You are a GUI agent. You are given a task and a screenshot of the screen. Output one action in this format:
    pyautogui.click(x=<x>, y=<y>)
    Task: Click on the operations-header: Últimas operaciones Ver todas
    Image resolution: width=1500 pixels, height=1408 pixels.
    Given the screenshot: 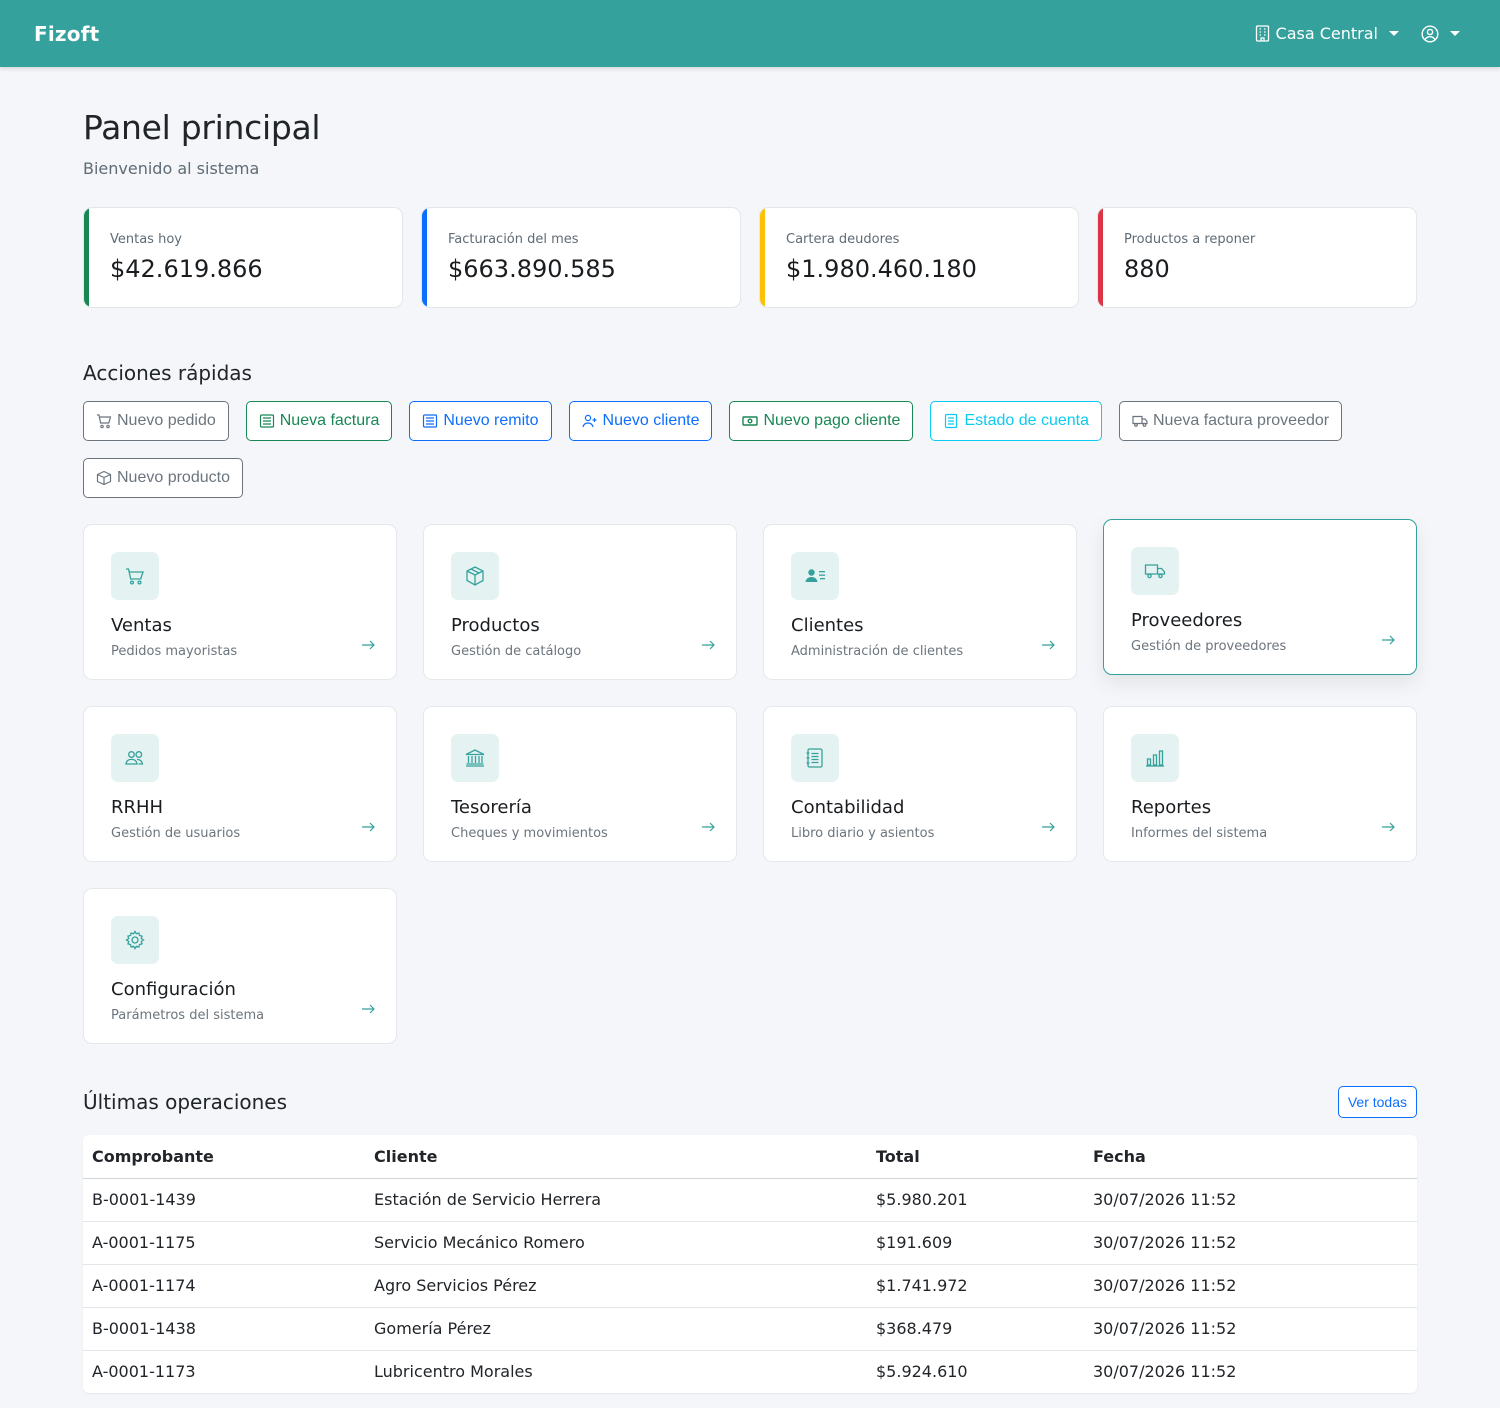 What is the action you would take?
    pyautogui.click(x=750, y=1102)
    